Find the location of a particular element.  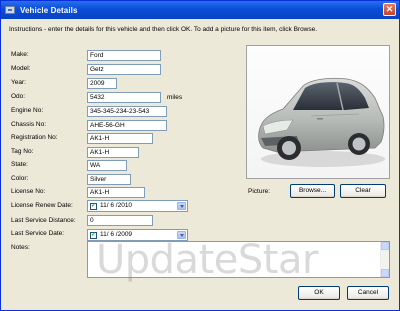

license-no-label: License No: is located at coordinates (28, 191).